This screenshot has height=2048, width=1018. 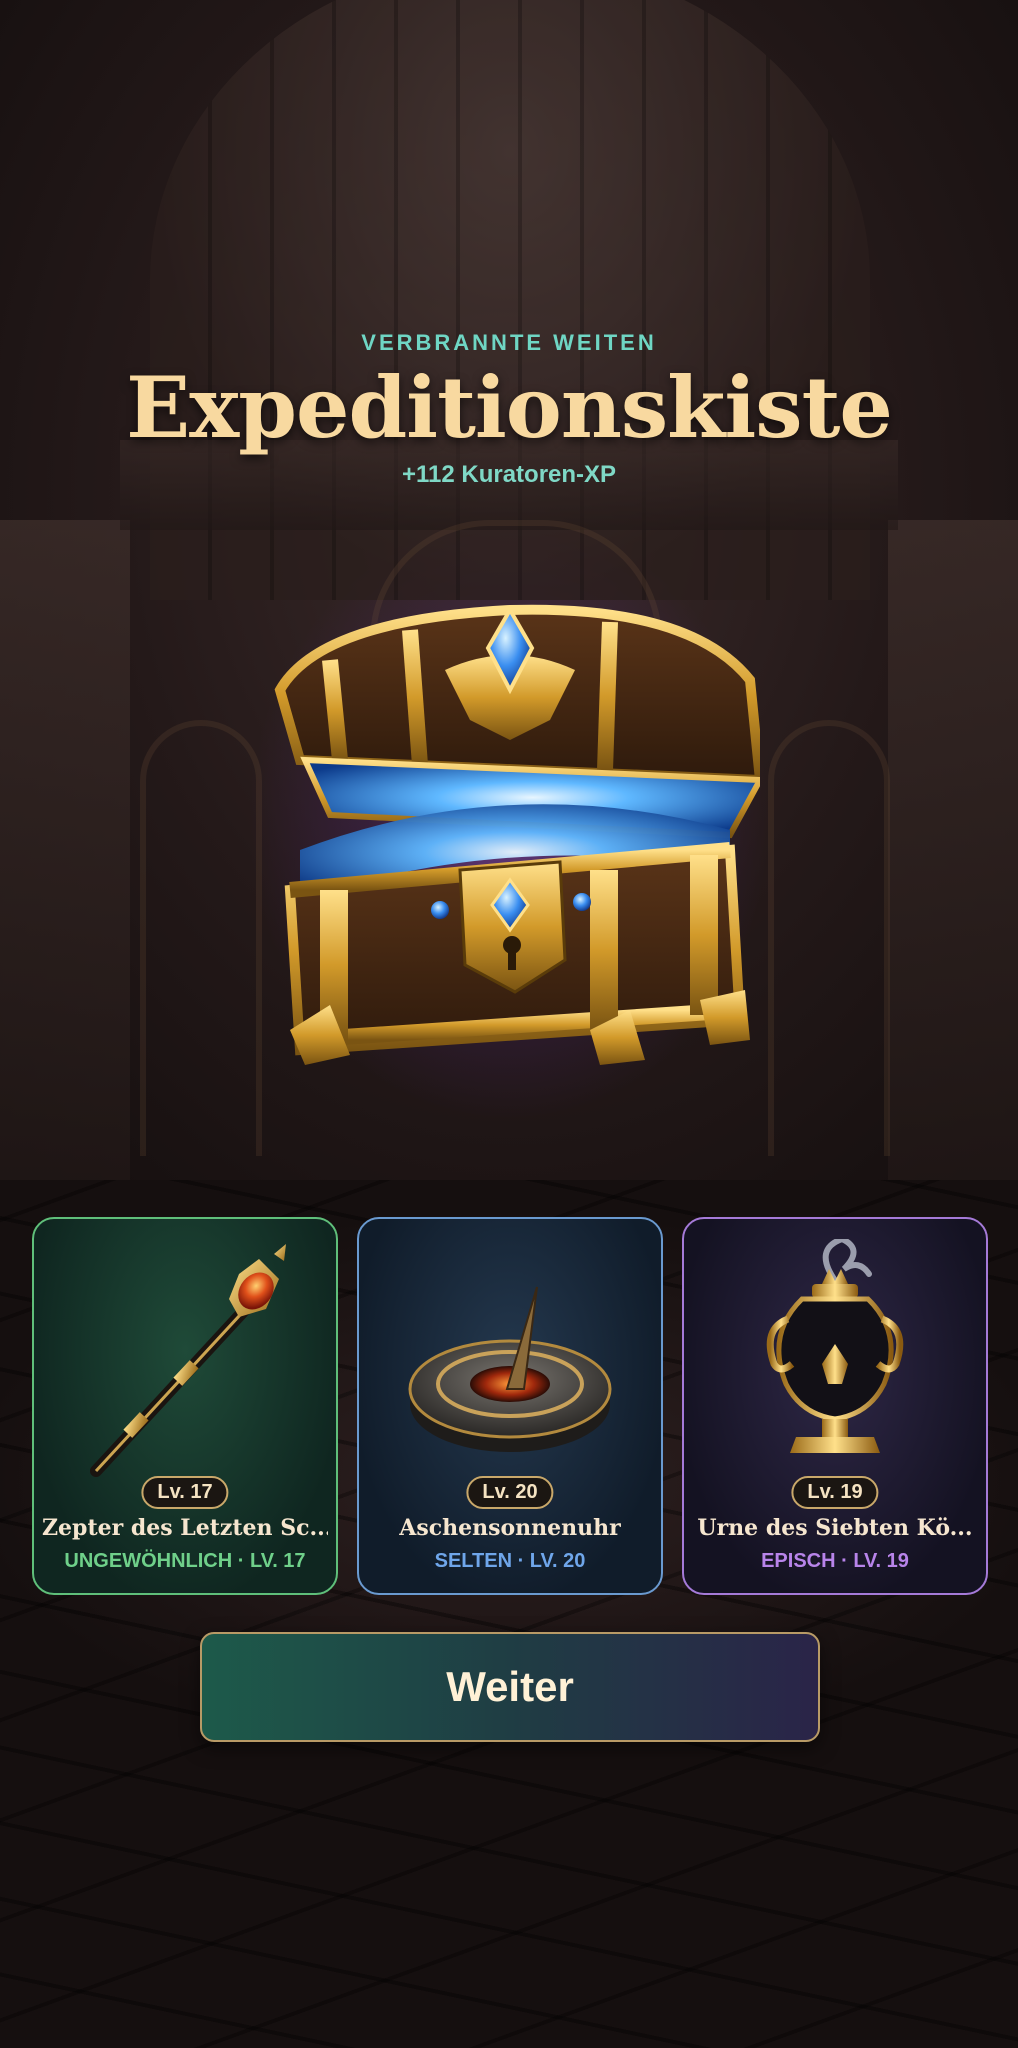 I want to click on continue-button: Weiter, so click(x=510, y=1687).